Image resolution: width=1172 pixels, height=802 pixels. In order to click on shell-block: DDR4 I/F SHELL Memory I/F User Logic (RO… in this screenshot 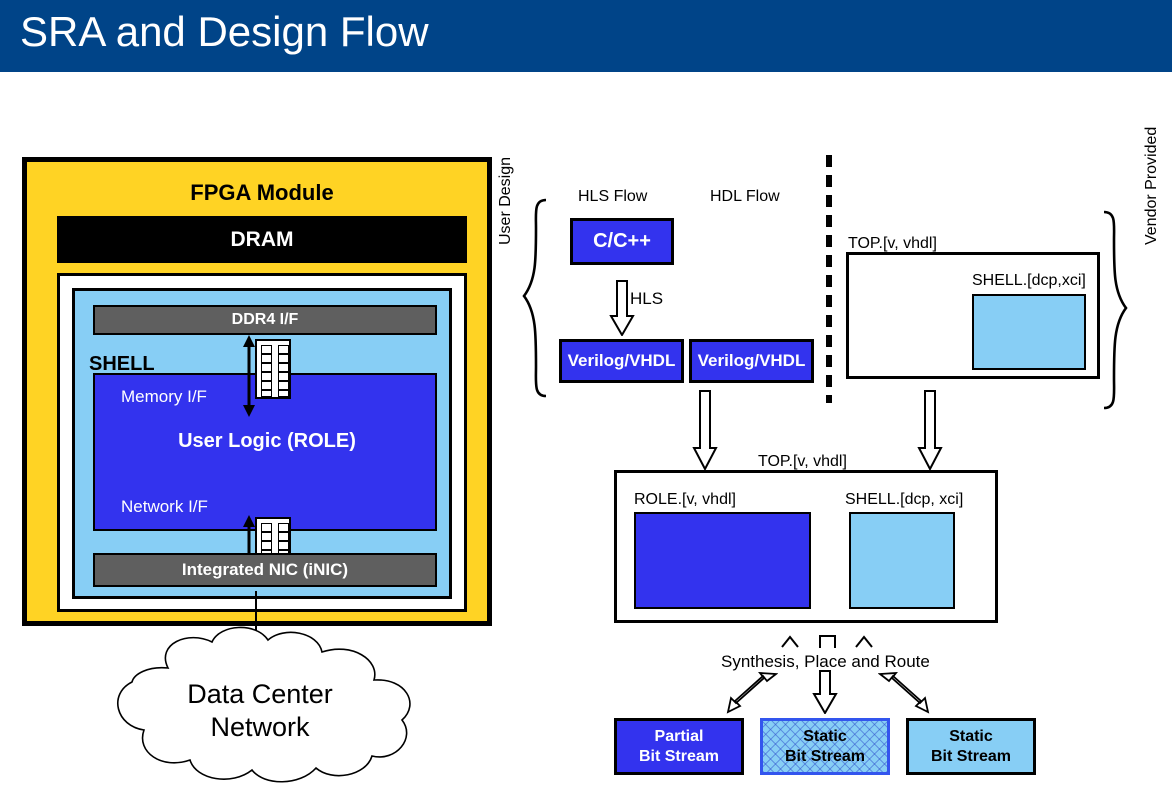, I will do `click(262, 443)`.